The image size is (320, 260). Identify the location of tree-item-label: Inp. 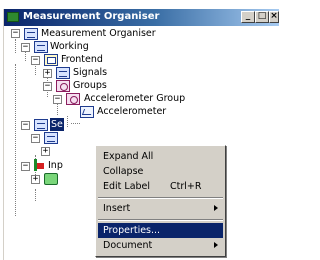
(55, 165).